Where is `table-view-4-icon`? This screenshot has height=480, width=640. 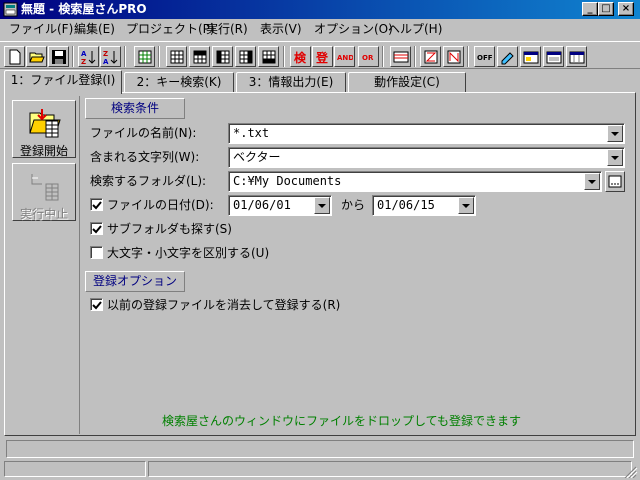 table-view-4-icon is located at coordinates (246, 57).